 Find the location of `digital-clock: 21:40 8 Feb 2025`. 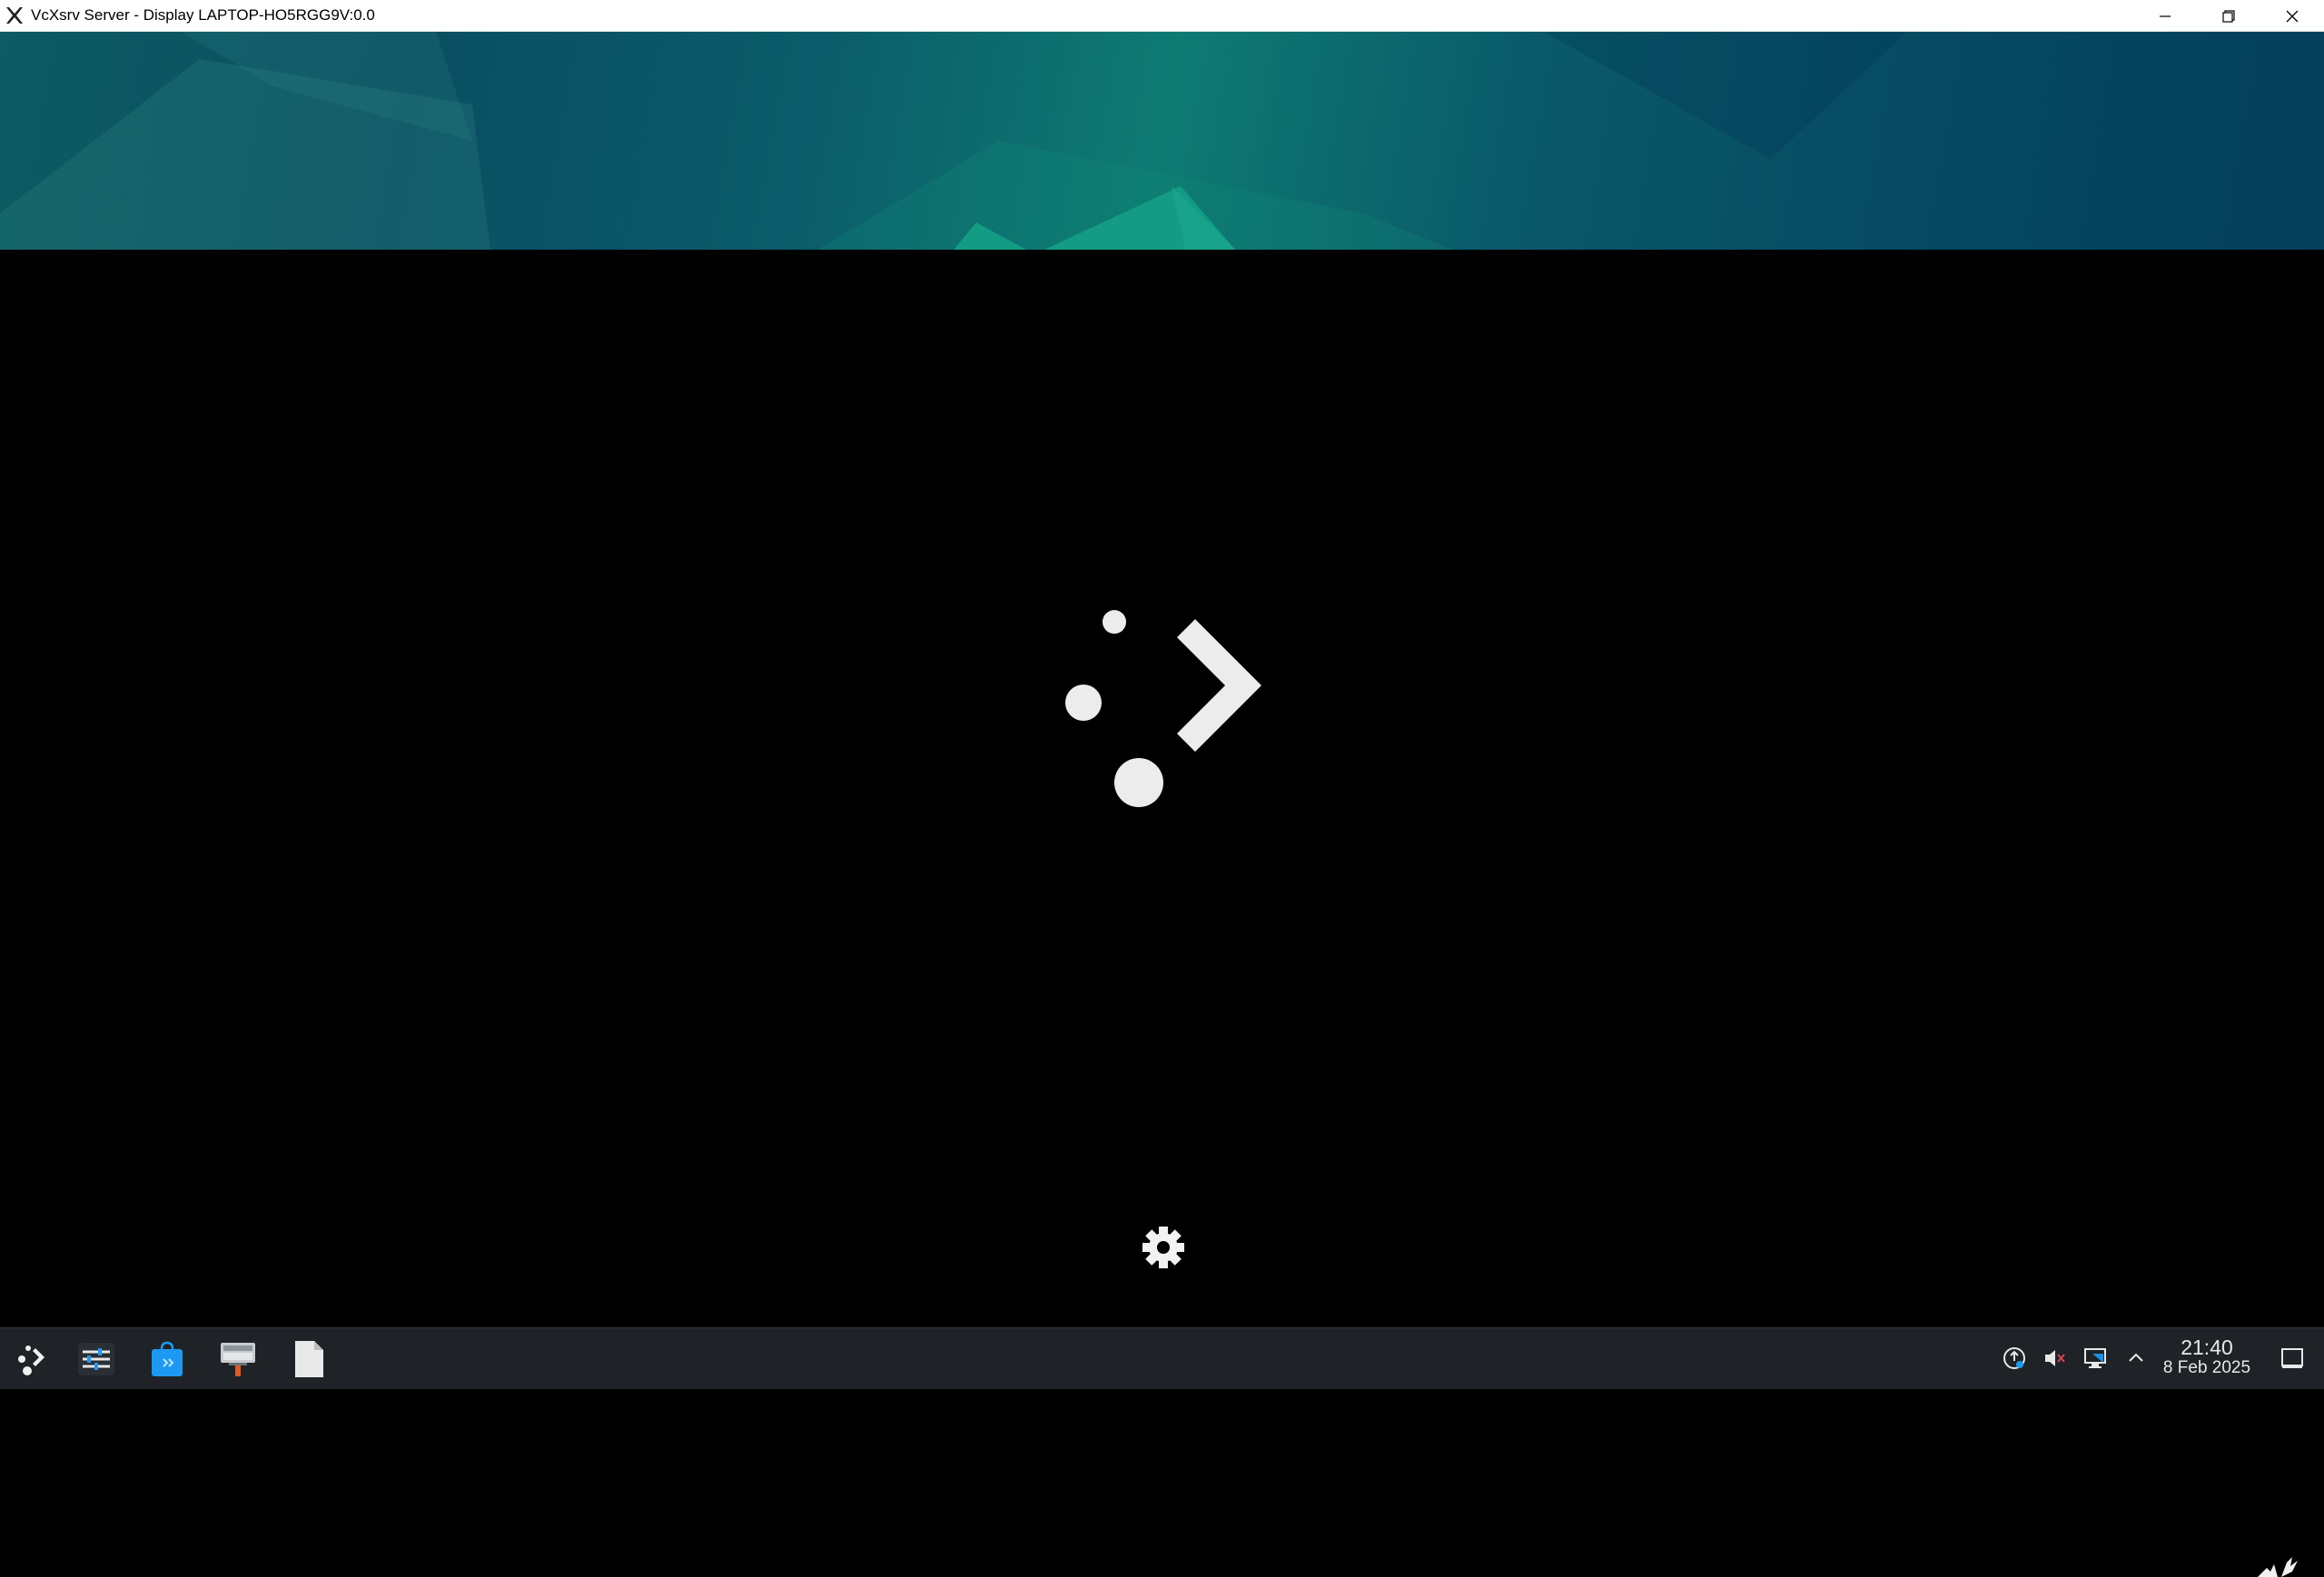

digital-clock: 21:40 8 Feb 2025 is located at coordinates (2206, 1357).